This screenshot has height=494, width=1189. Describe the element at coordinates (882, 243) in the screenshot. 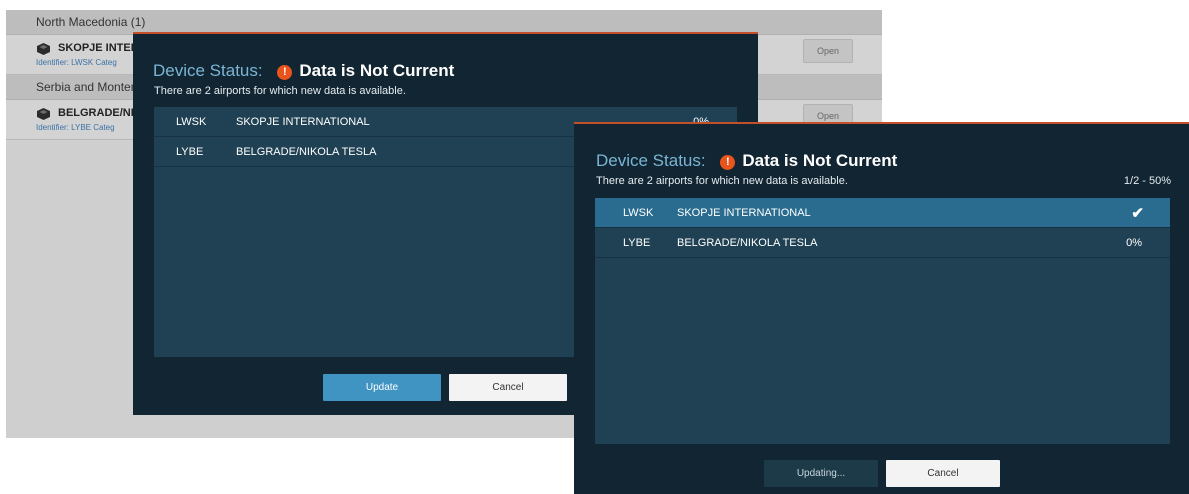

I see `list-item-lybe: LYBE BELGRADE/NIKOLA TESLA 0%` at that location.